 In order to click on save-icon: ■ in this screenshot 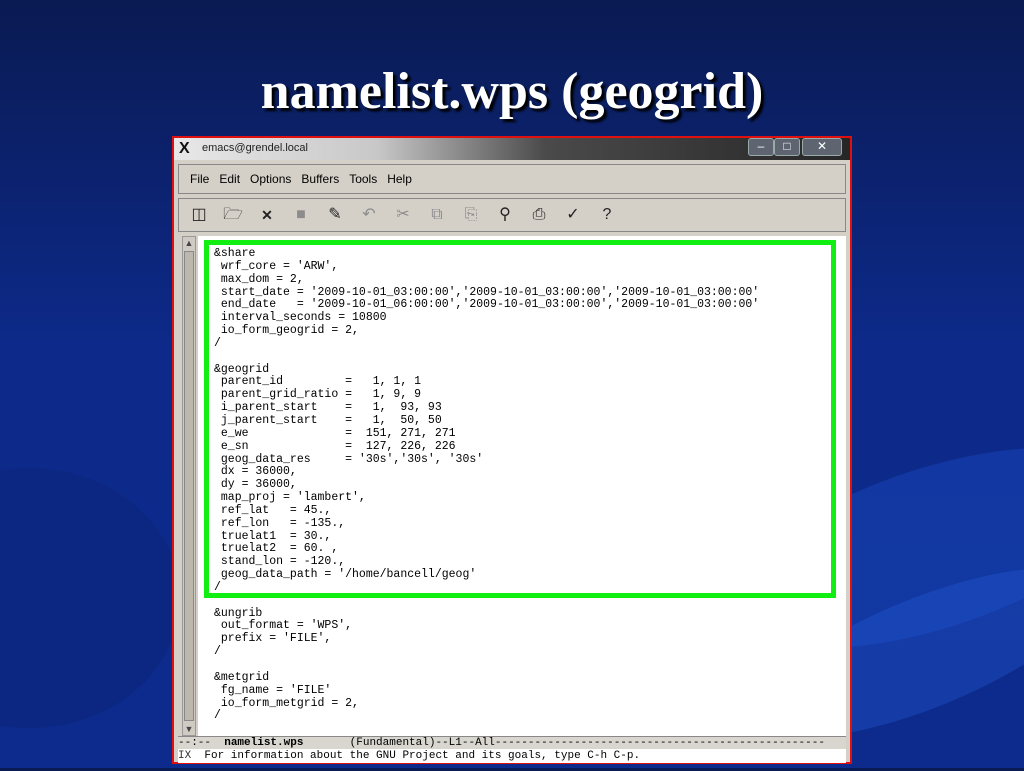, I will do `click(301, 215)`.